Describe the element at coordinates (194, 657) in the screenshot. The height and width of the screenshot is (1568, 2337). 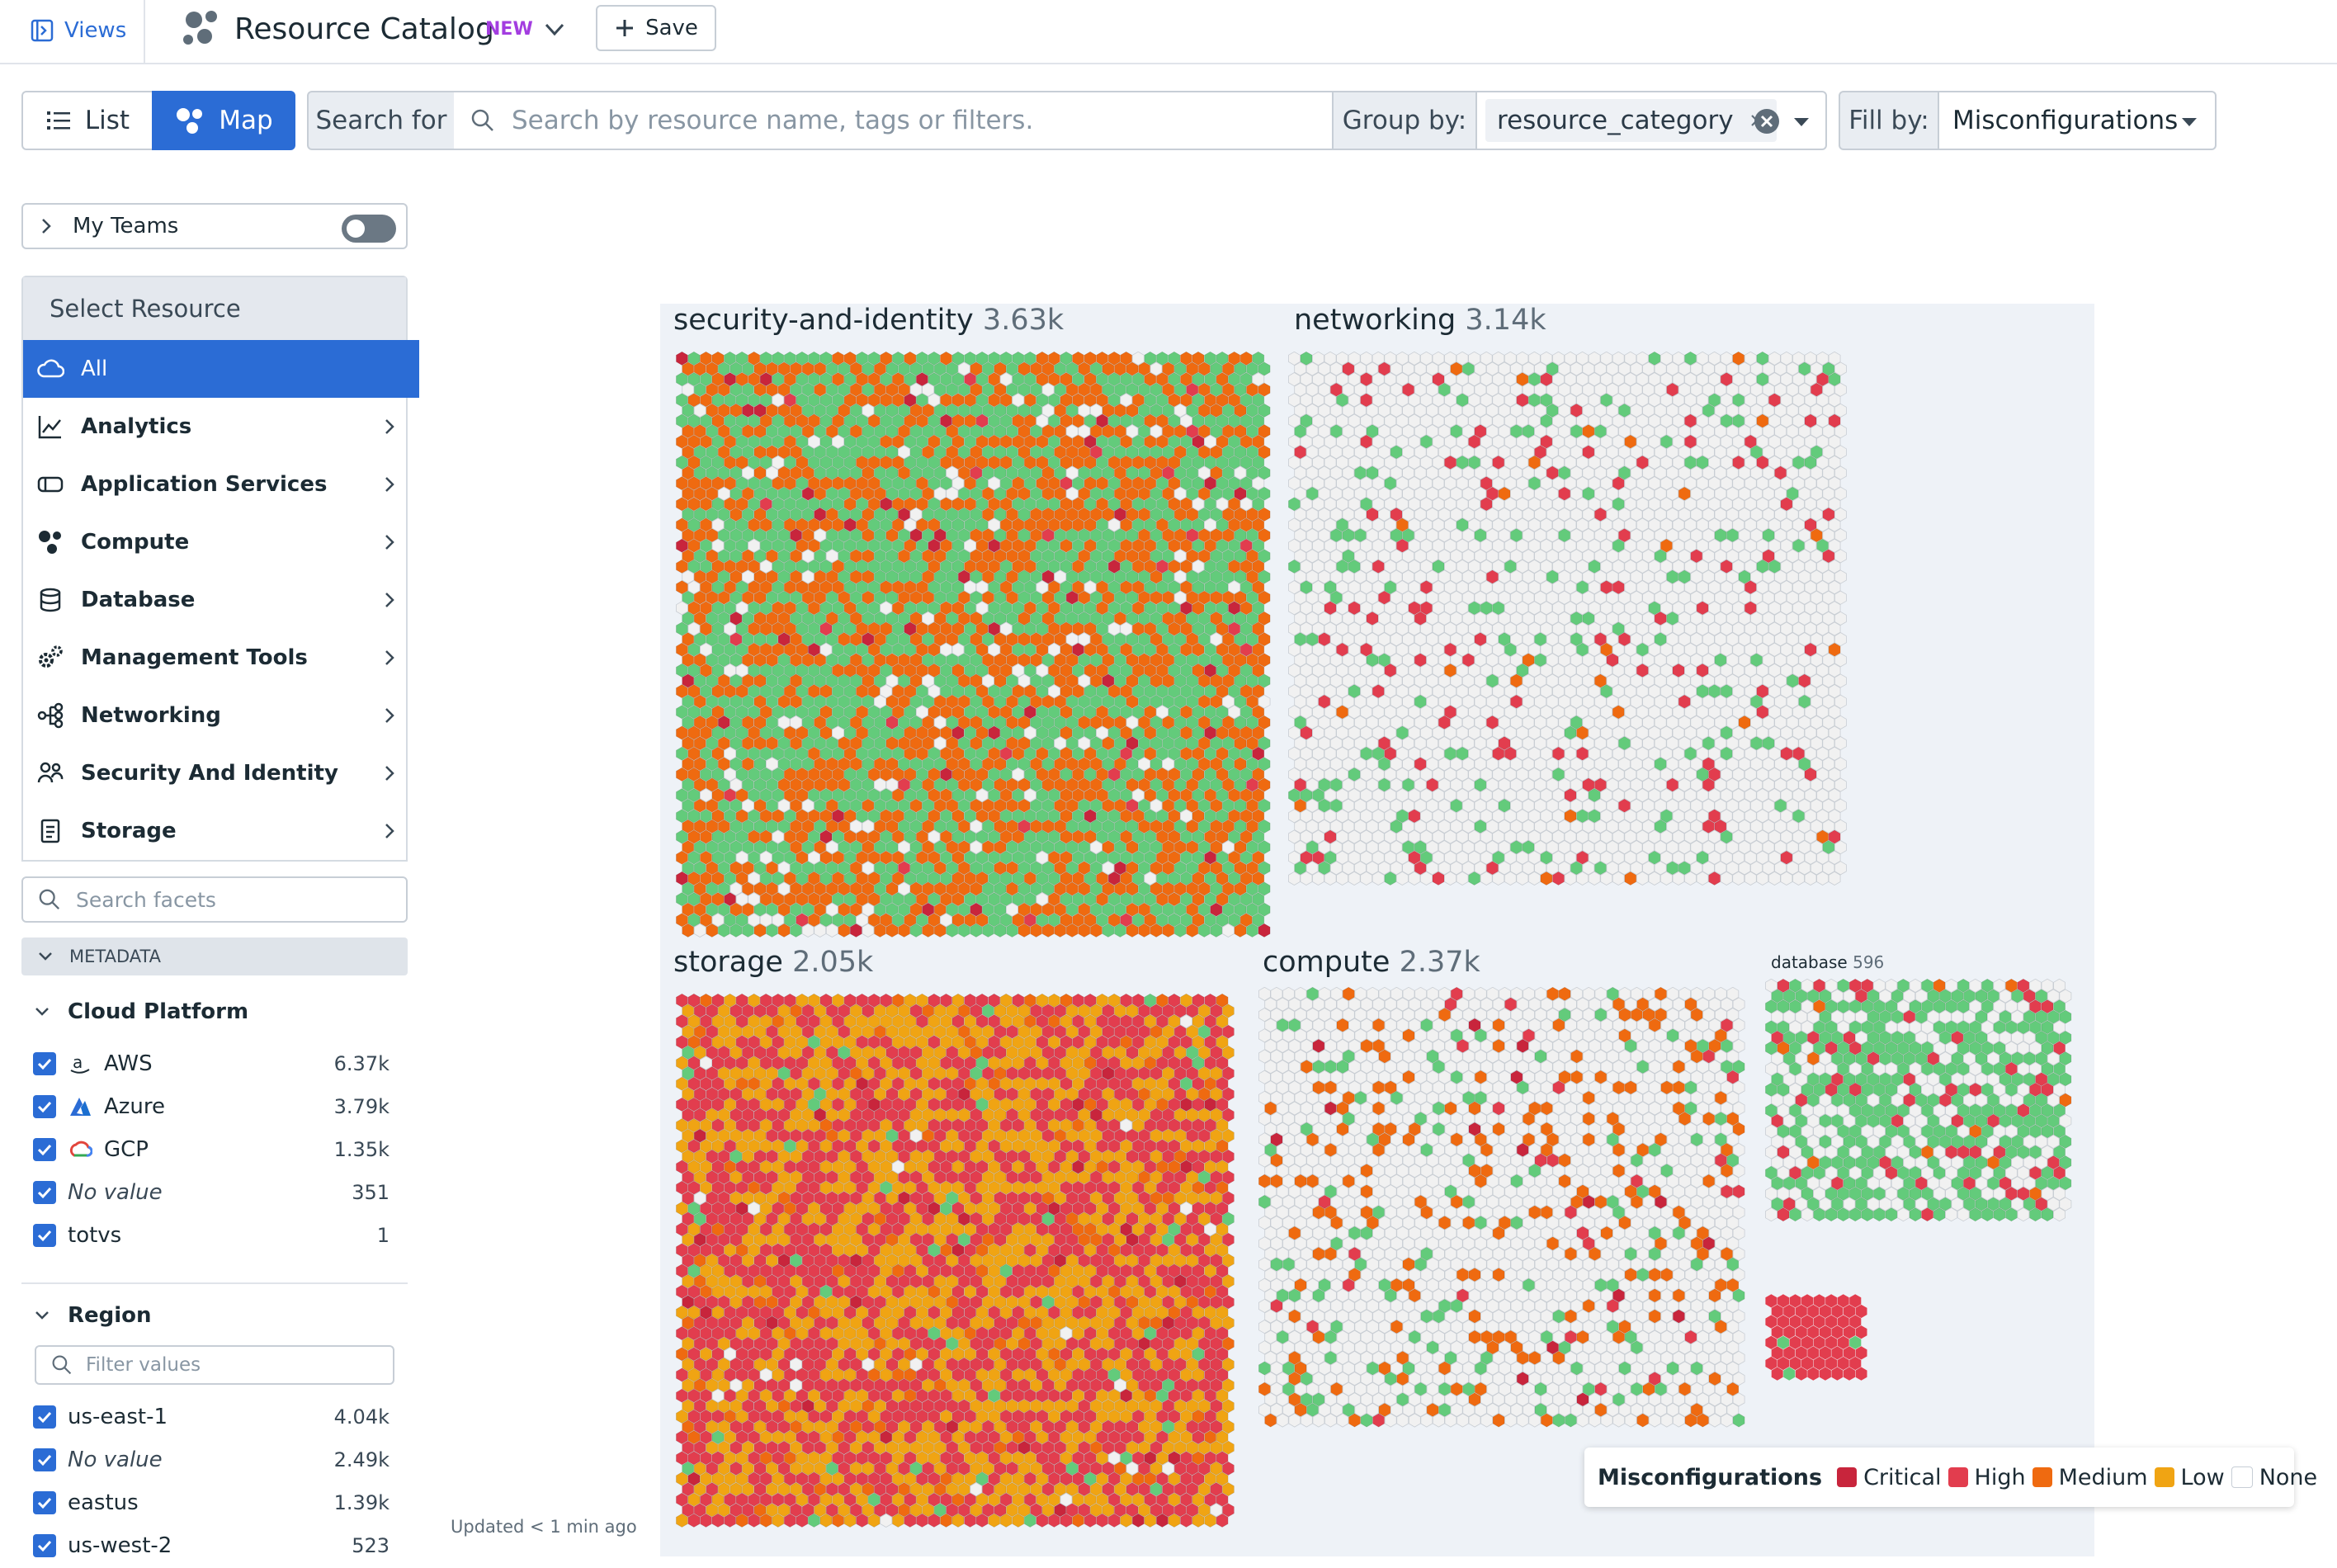
I see `resource-item-label: Management Tools` at that location.